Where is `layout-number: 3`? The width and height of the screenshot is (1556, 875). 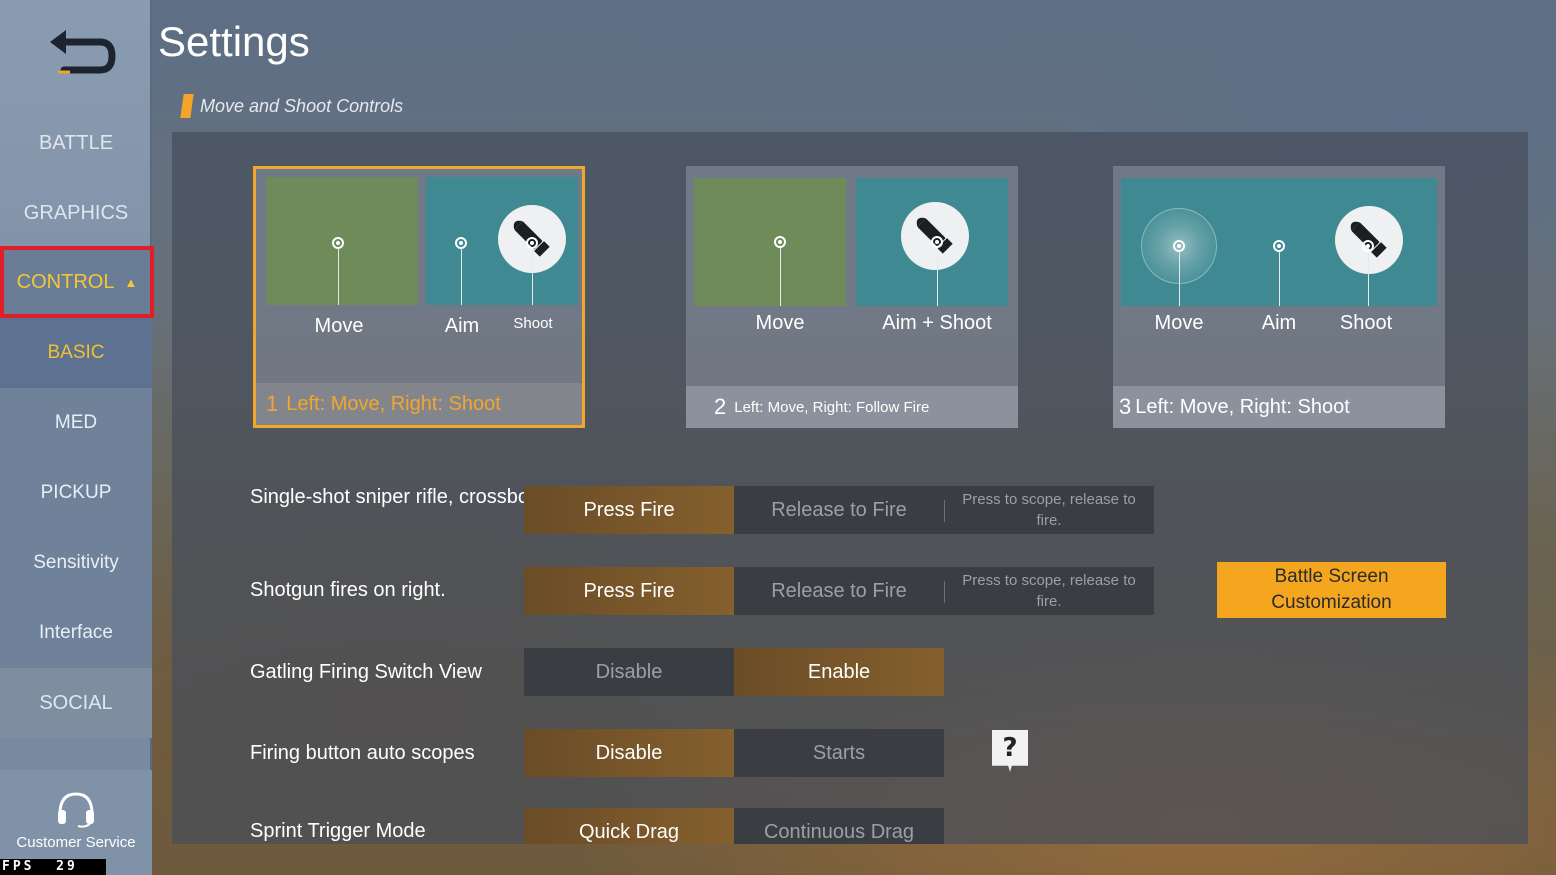
layout-number: 3 is located at coordinates (1125, 406).